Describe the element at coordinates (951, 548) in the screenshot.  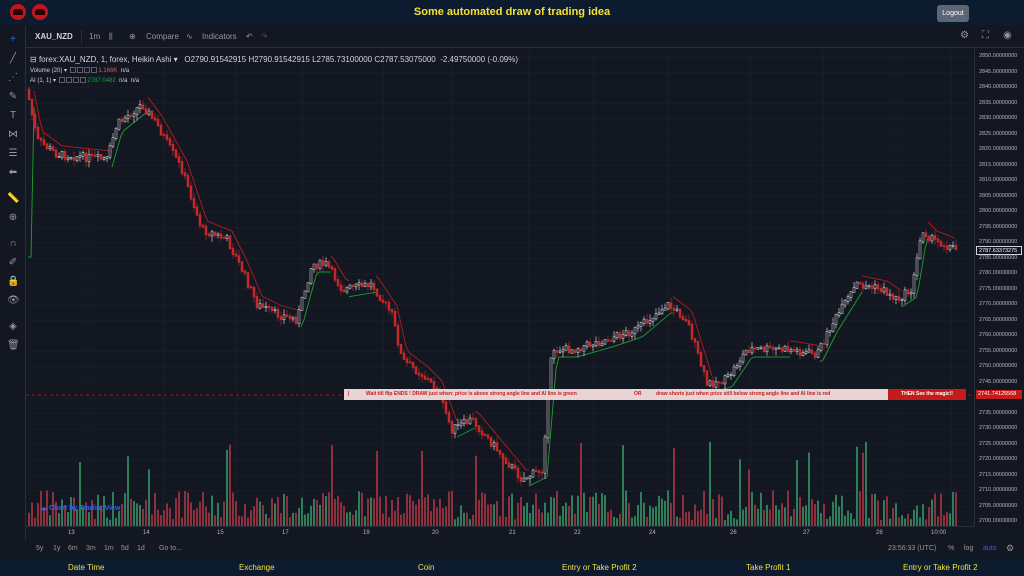
I see `percent-toggle: %` at that location.